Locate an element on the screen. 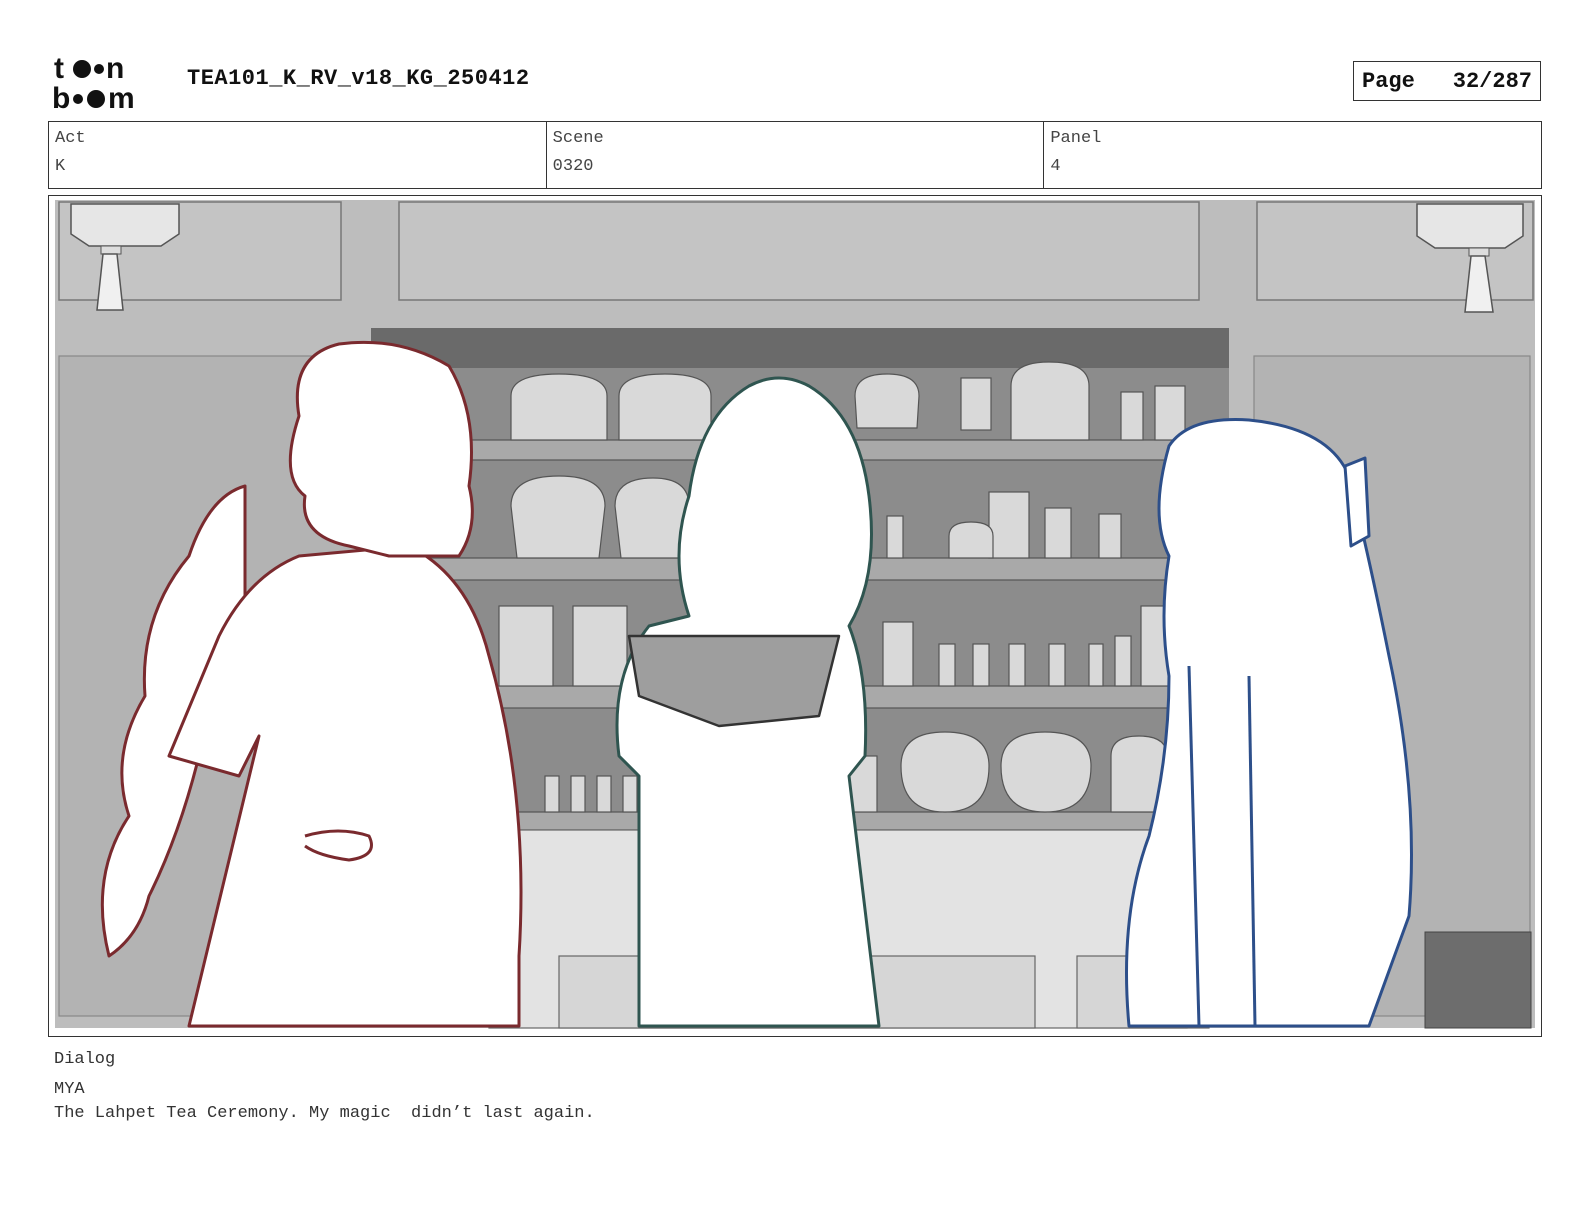  act-cell: Act K is located at coordinates (298, 155).